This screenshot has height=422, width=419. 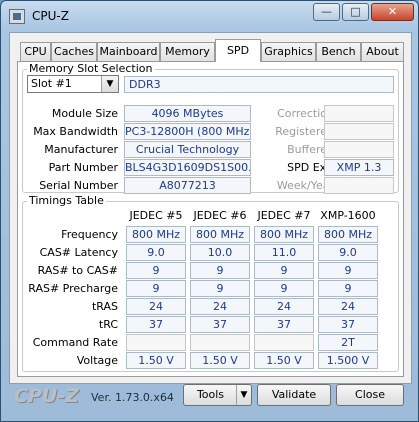 What do you see at coordinates (78, 252) in the screenshot?
I see `timings-row-label: CAS# Latency` at bounding box center [78, 252].